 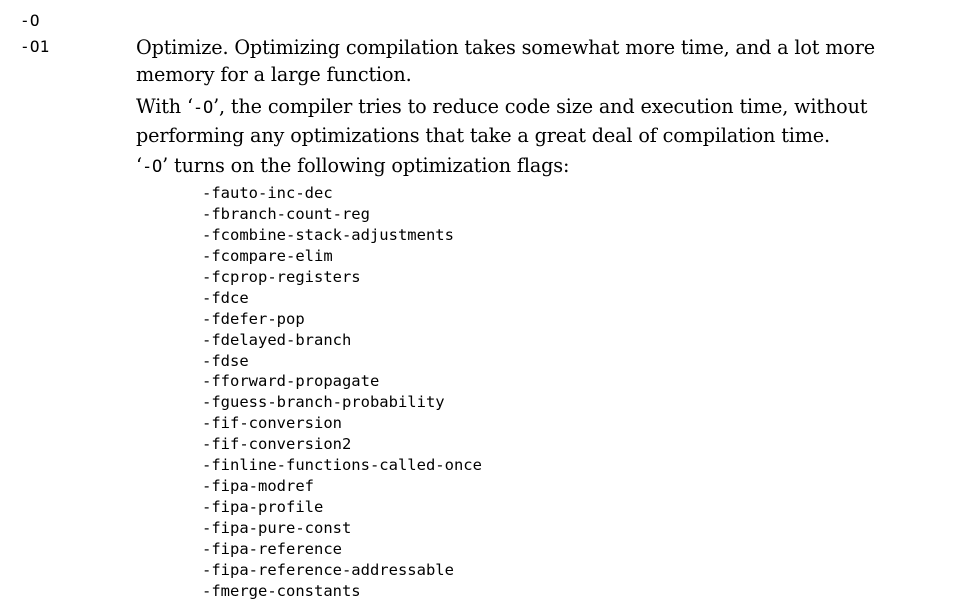 What do you see at coordinates (272, 548) in the screenshot?
I see `flag-item: -fipa-reference` at bounding box center [272, 548].